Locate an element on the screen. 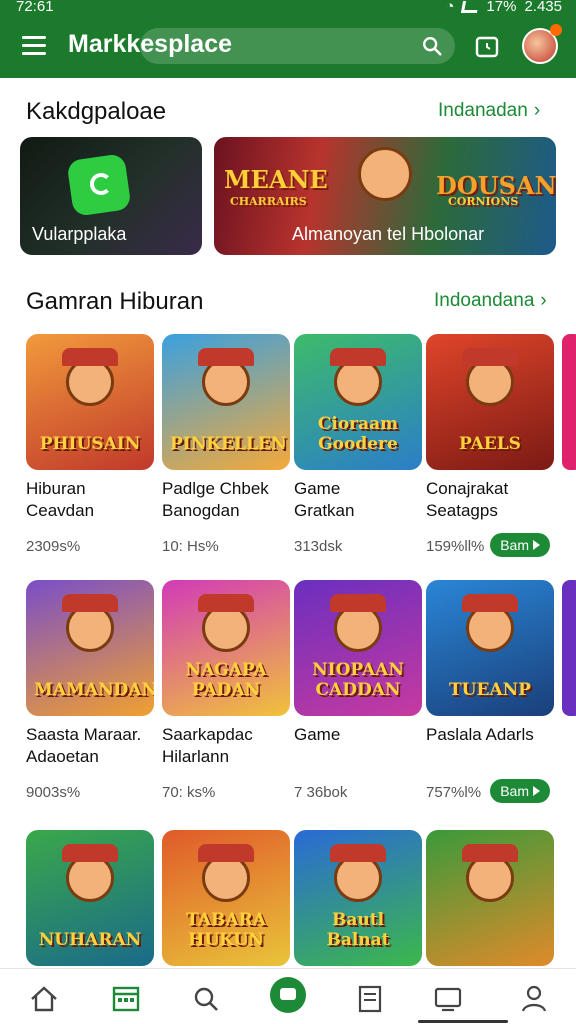  game-card: MAMANDAN Saasta Maraar. Adaoetan 9003s% is located at coordinates (90, 690).